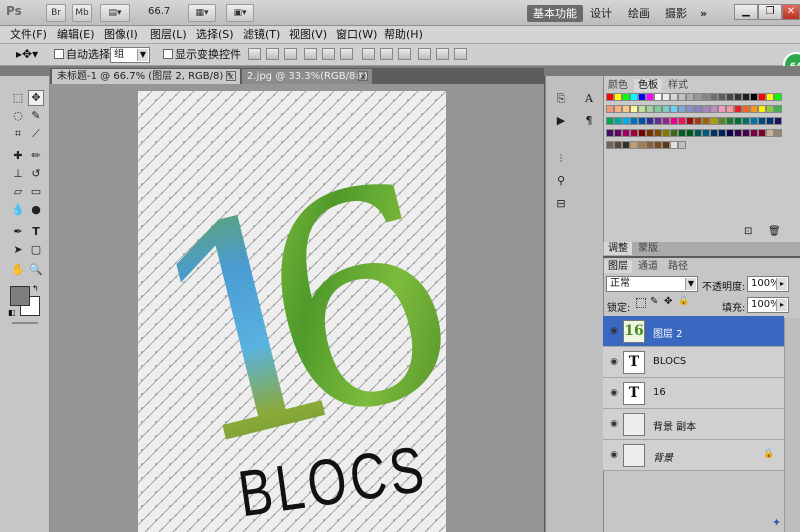 This screenshot has height=532, width=800. I want to click on type-tool-icon: T, so click(36, 232).